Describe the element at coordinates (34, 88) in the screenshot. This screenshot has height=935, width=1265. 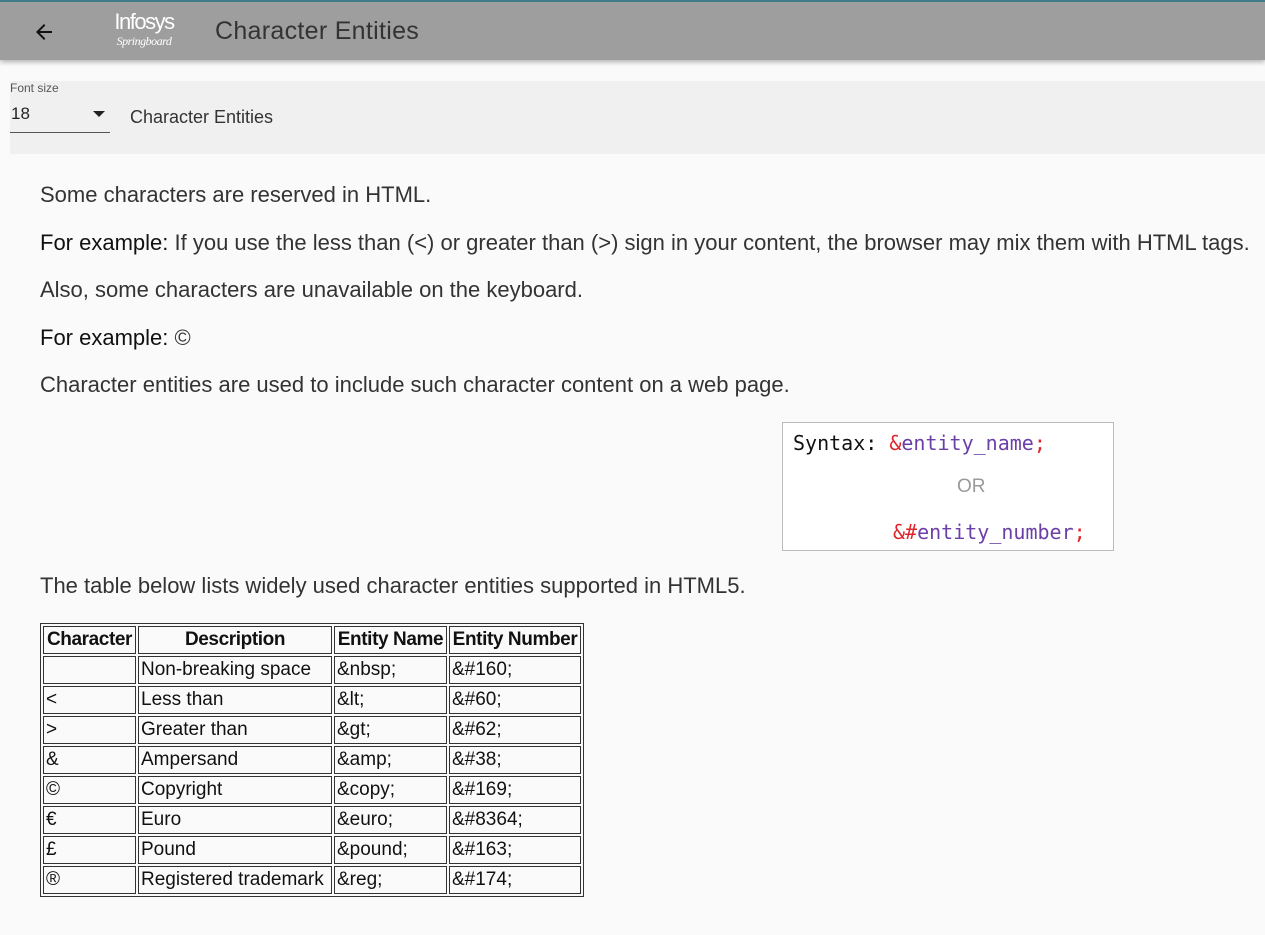
I see `font-size-label: Font size` at that location.